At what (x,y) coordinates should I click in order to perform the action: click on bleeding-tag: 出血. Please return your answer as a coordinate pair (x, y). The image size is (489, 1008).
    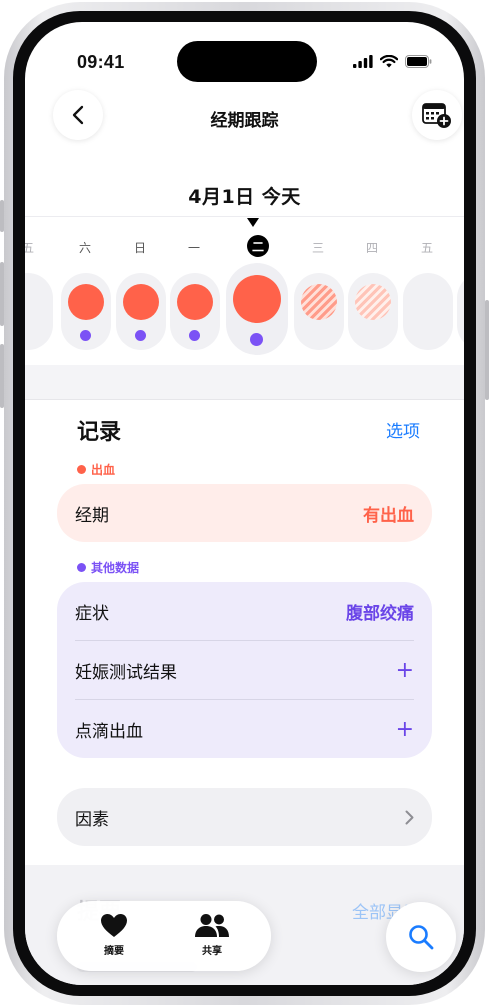
    Looking at the image, I should click on (96, 469).